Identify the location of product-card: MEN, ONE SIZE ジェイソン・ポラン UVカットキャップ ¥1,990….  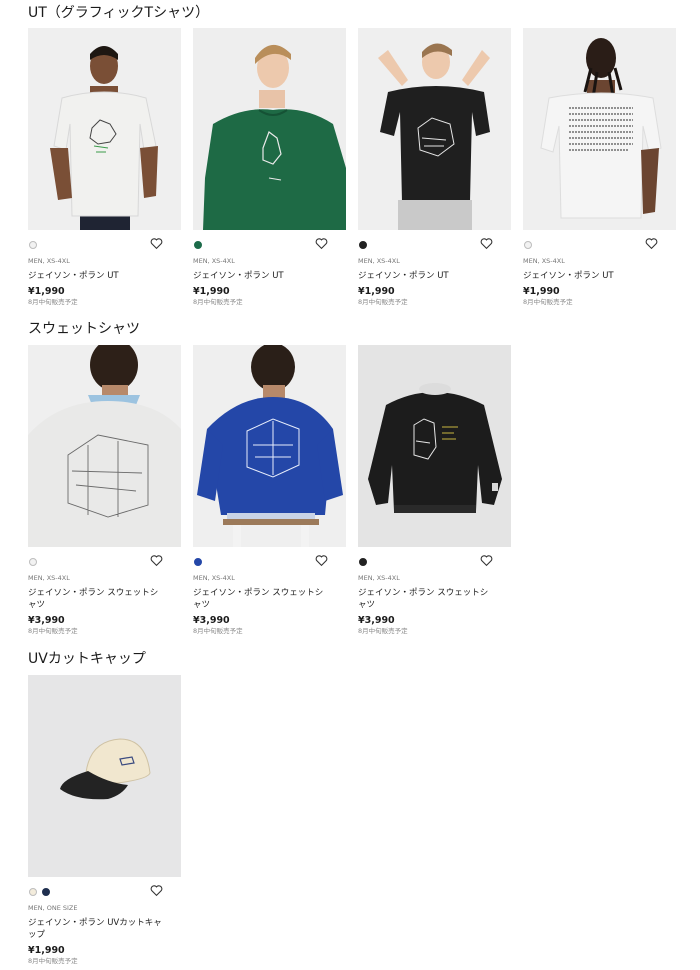
(104, 820).